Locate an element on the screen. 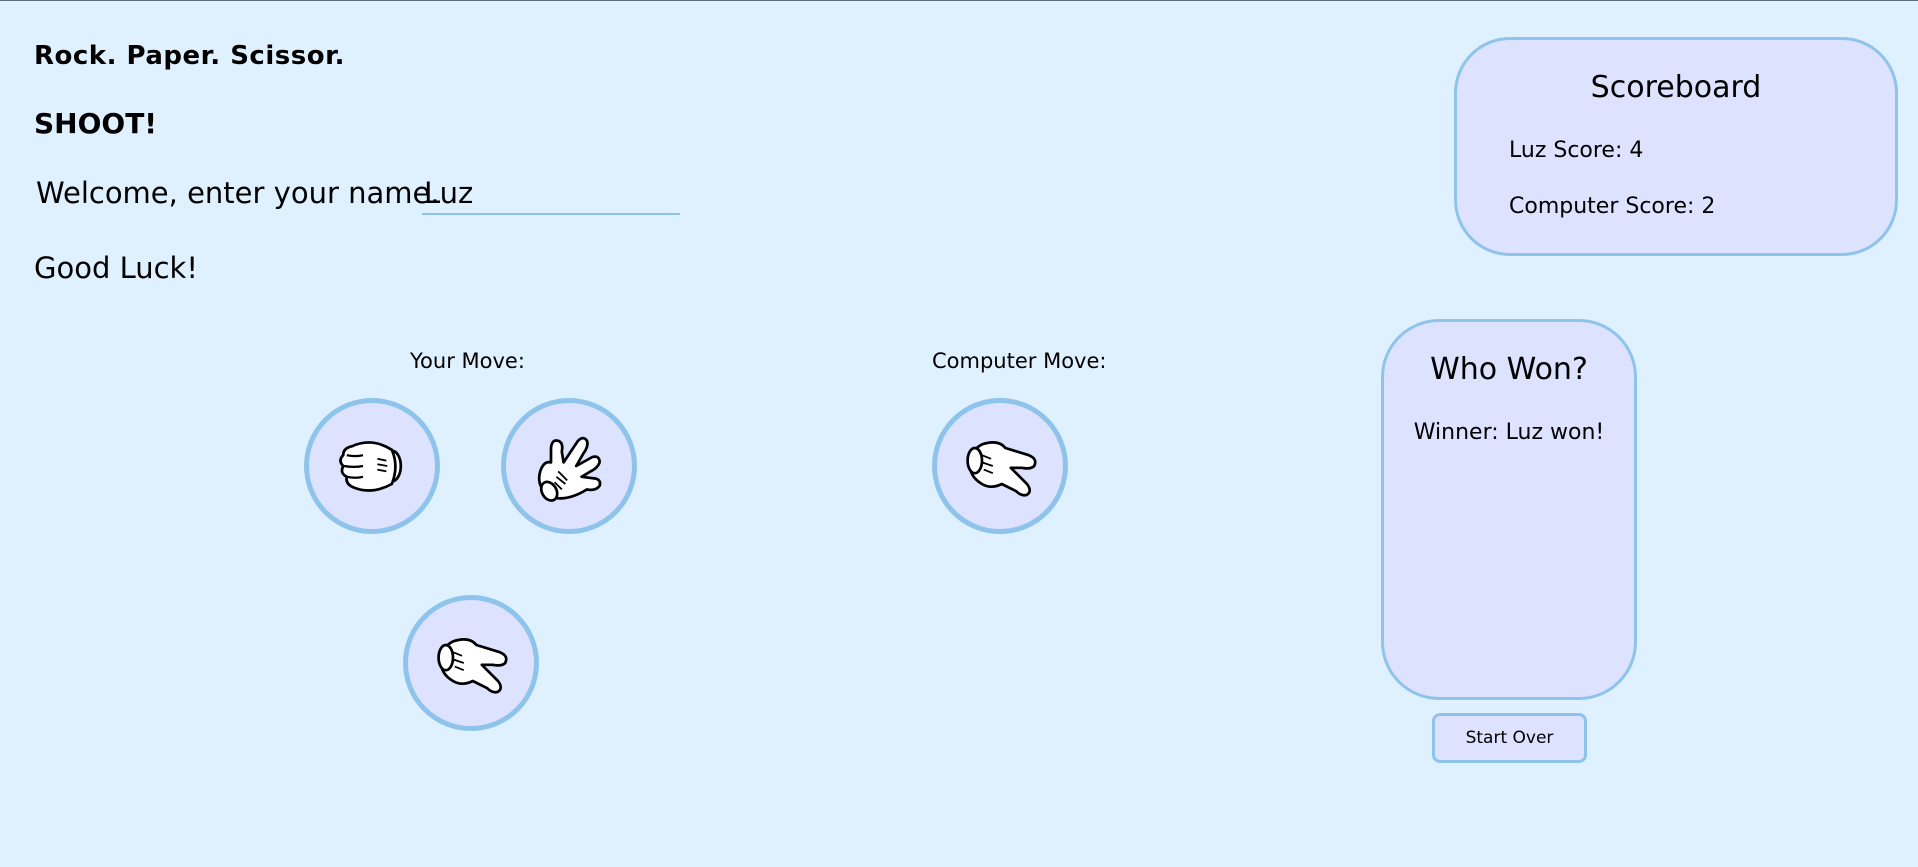  game-subtitle: SHOOT! is located at coordinates (96, 123).